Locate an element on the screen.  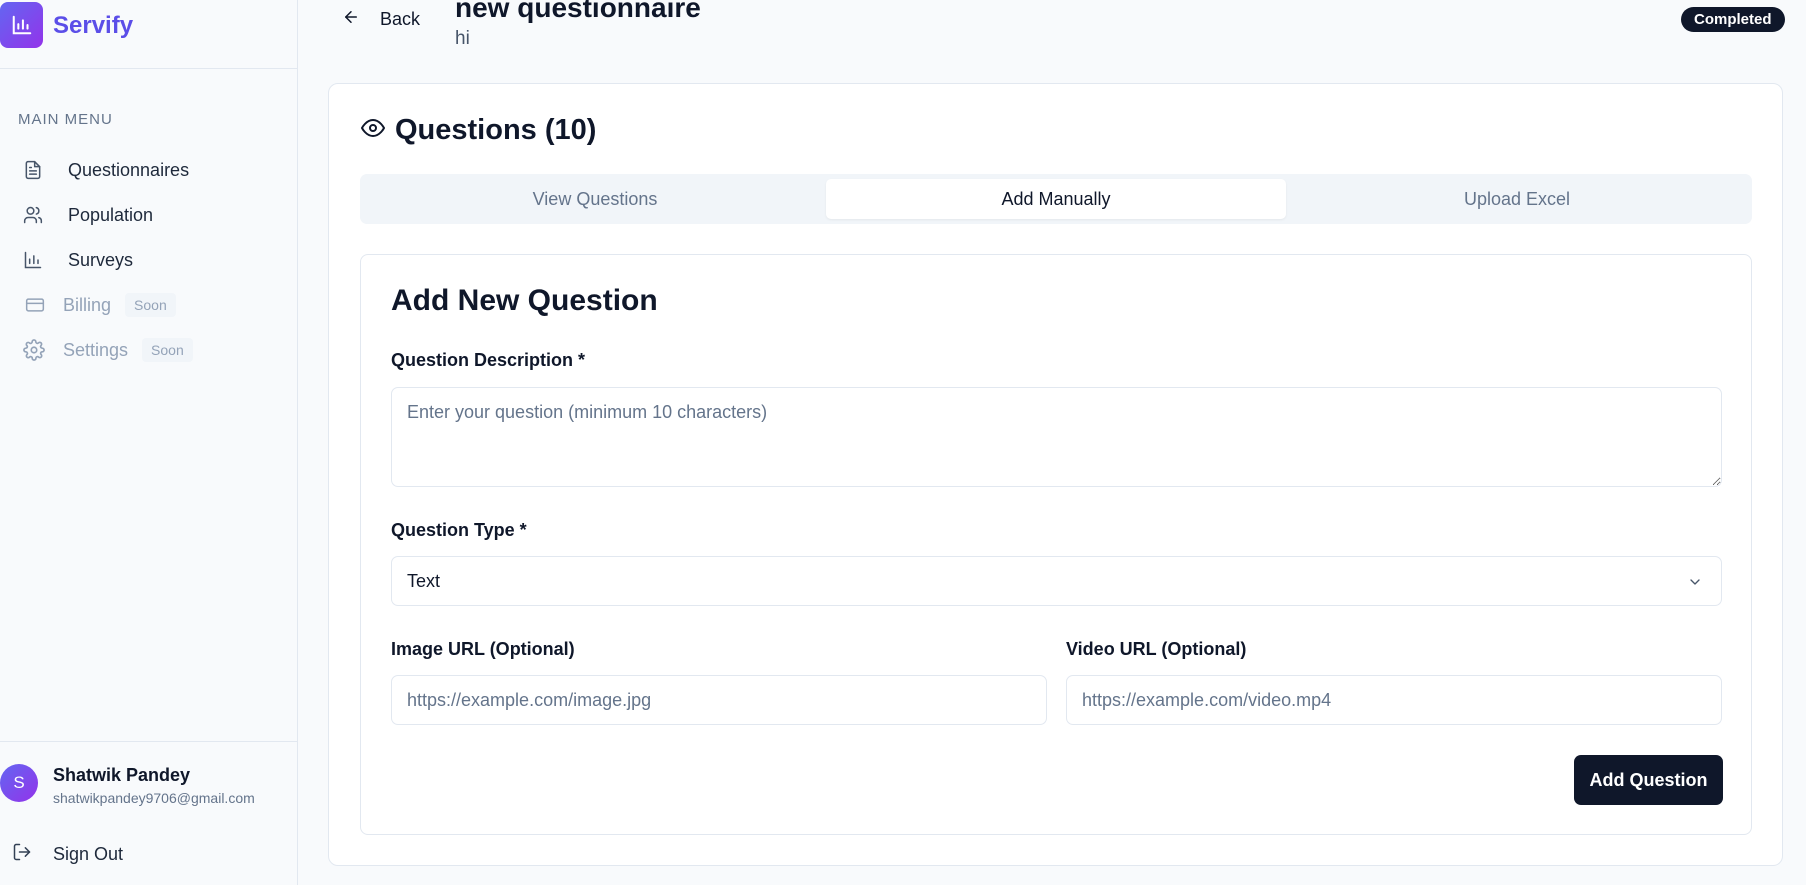
user-email: shatwikpandey9706@gmail.com is located at coordinates (154, 798).